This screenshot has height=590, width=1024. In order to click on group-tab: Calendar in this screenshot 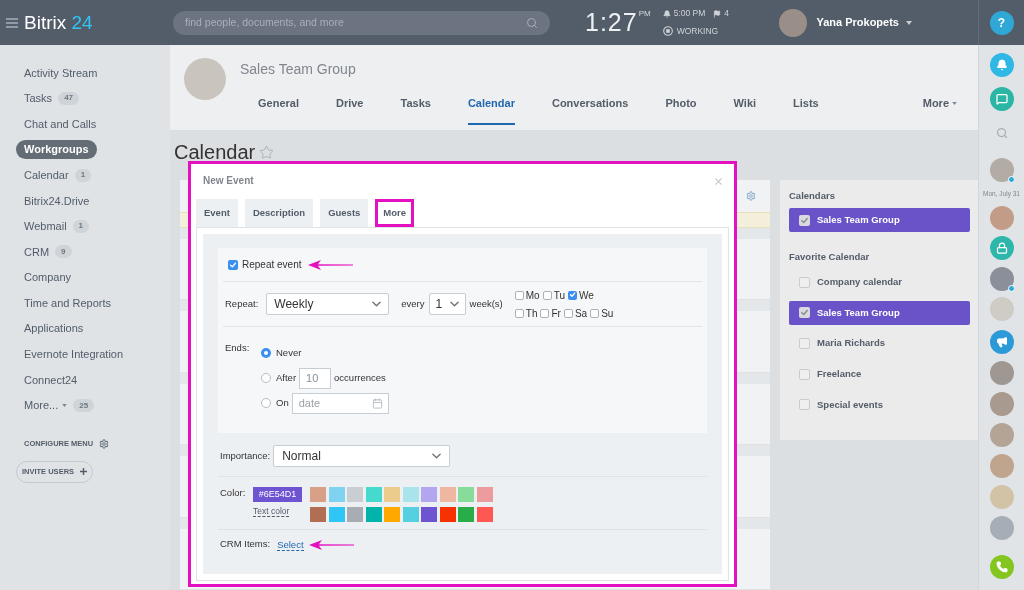, I will do `click(491, 110)`.